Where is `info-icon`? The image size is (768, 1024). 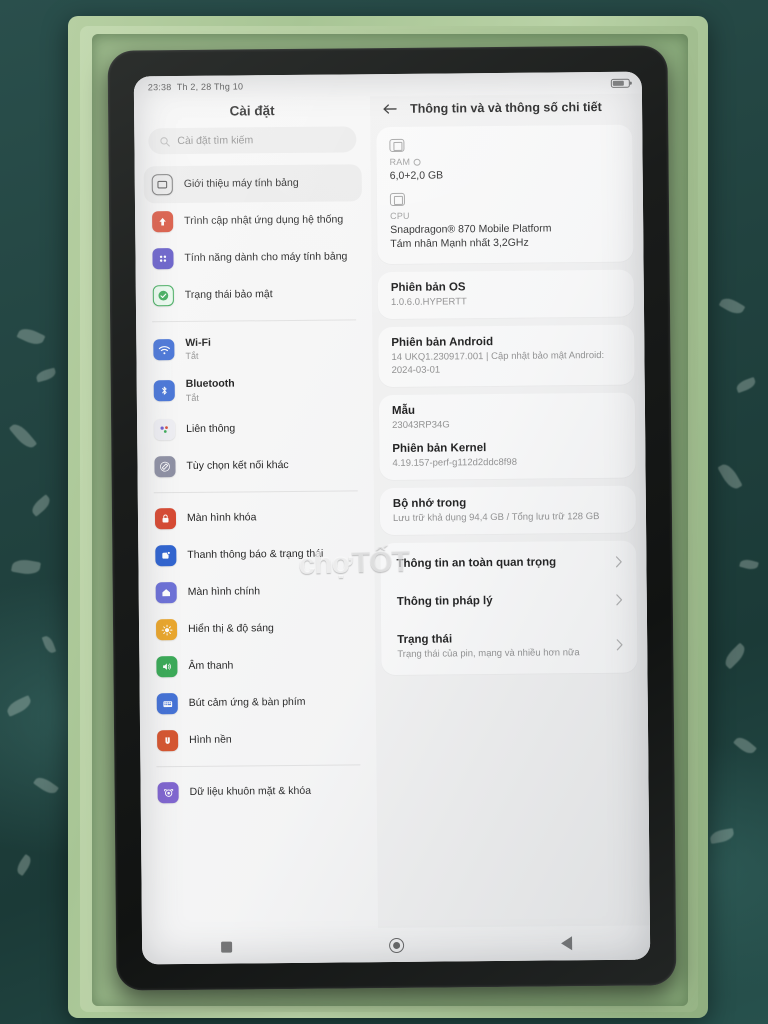
info-icon is located at coordinates (417, 162).